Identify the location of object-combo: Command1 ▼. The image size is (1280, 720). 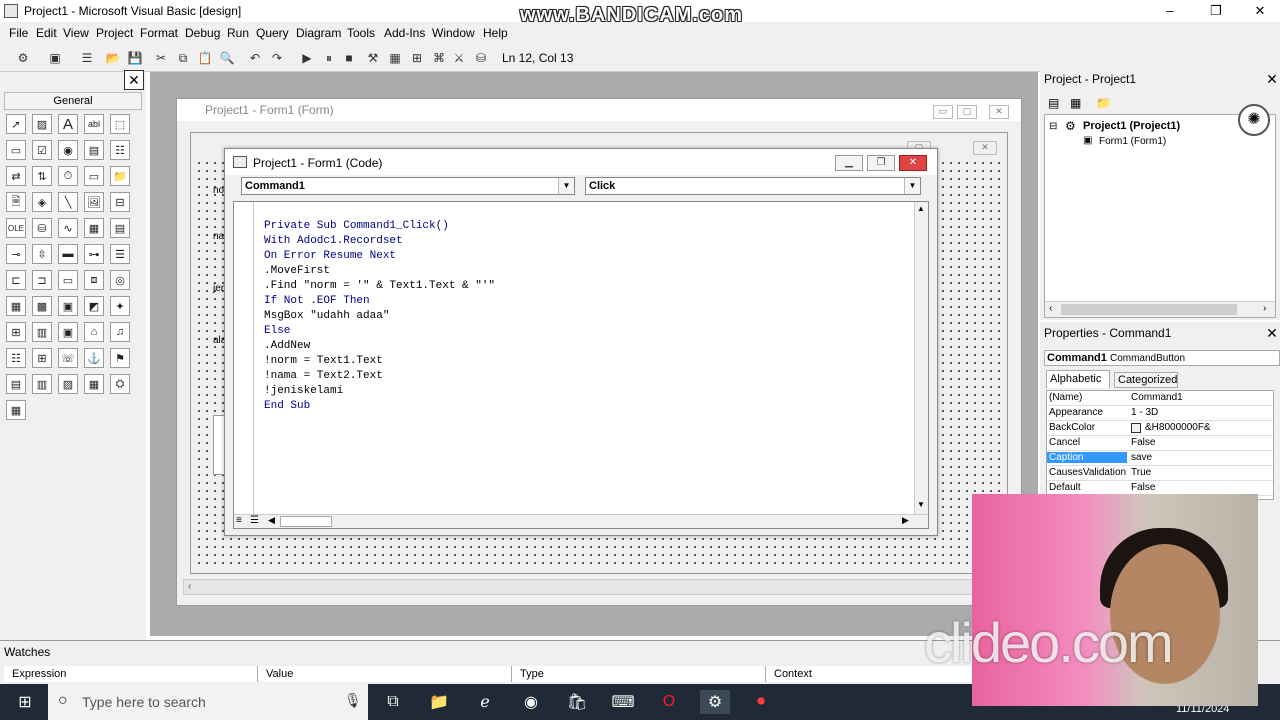
(408, 186).